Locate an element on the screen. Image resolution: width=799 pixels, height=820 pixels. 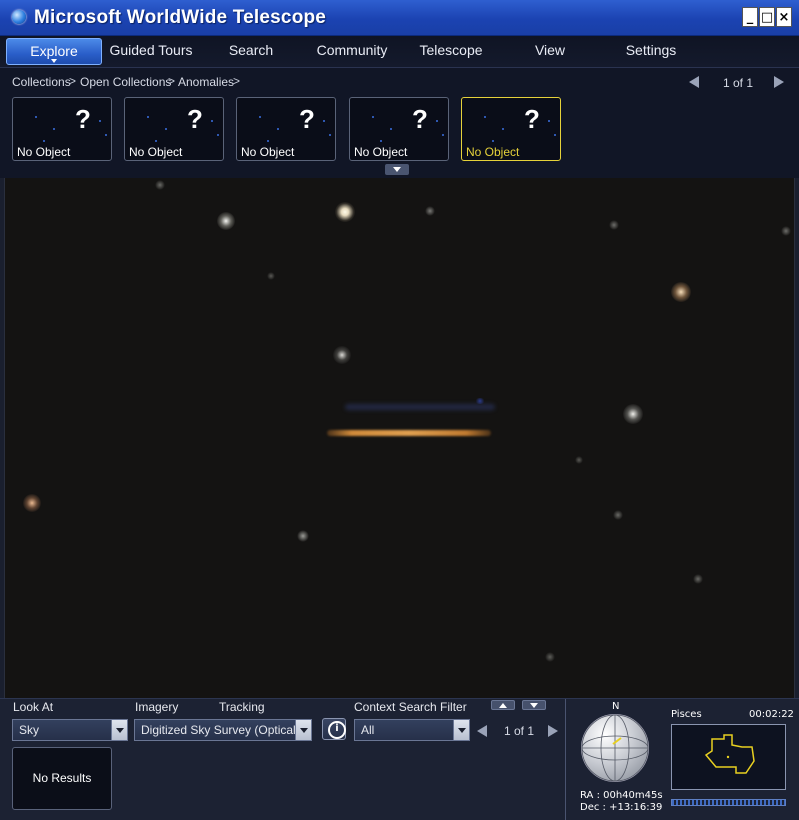
menu-explore: Explore is located at coordinates (54, 51).